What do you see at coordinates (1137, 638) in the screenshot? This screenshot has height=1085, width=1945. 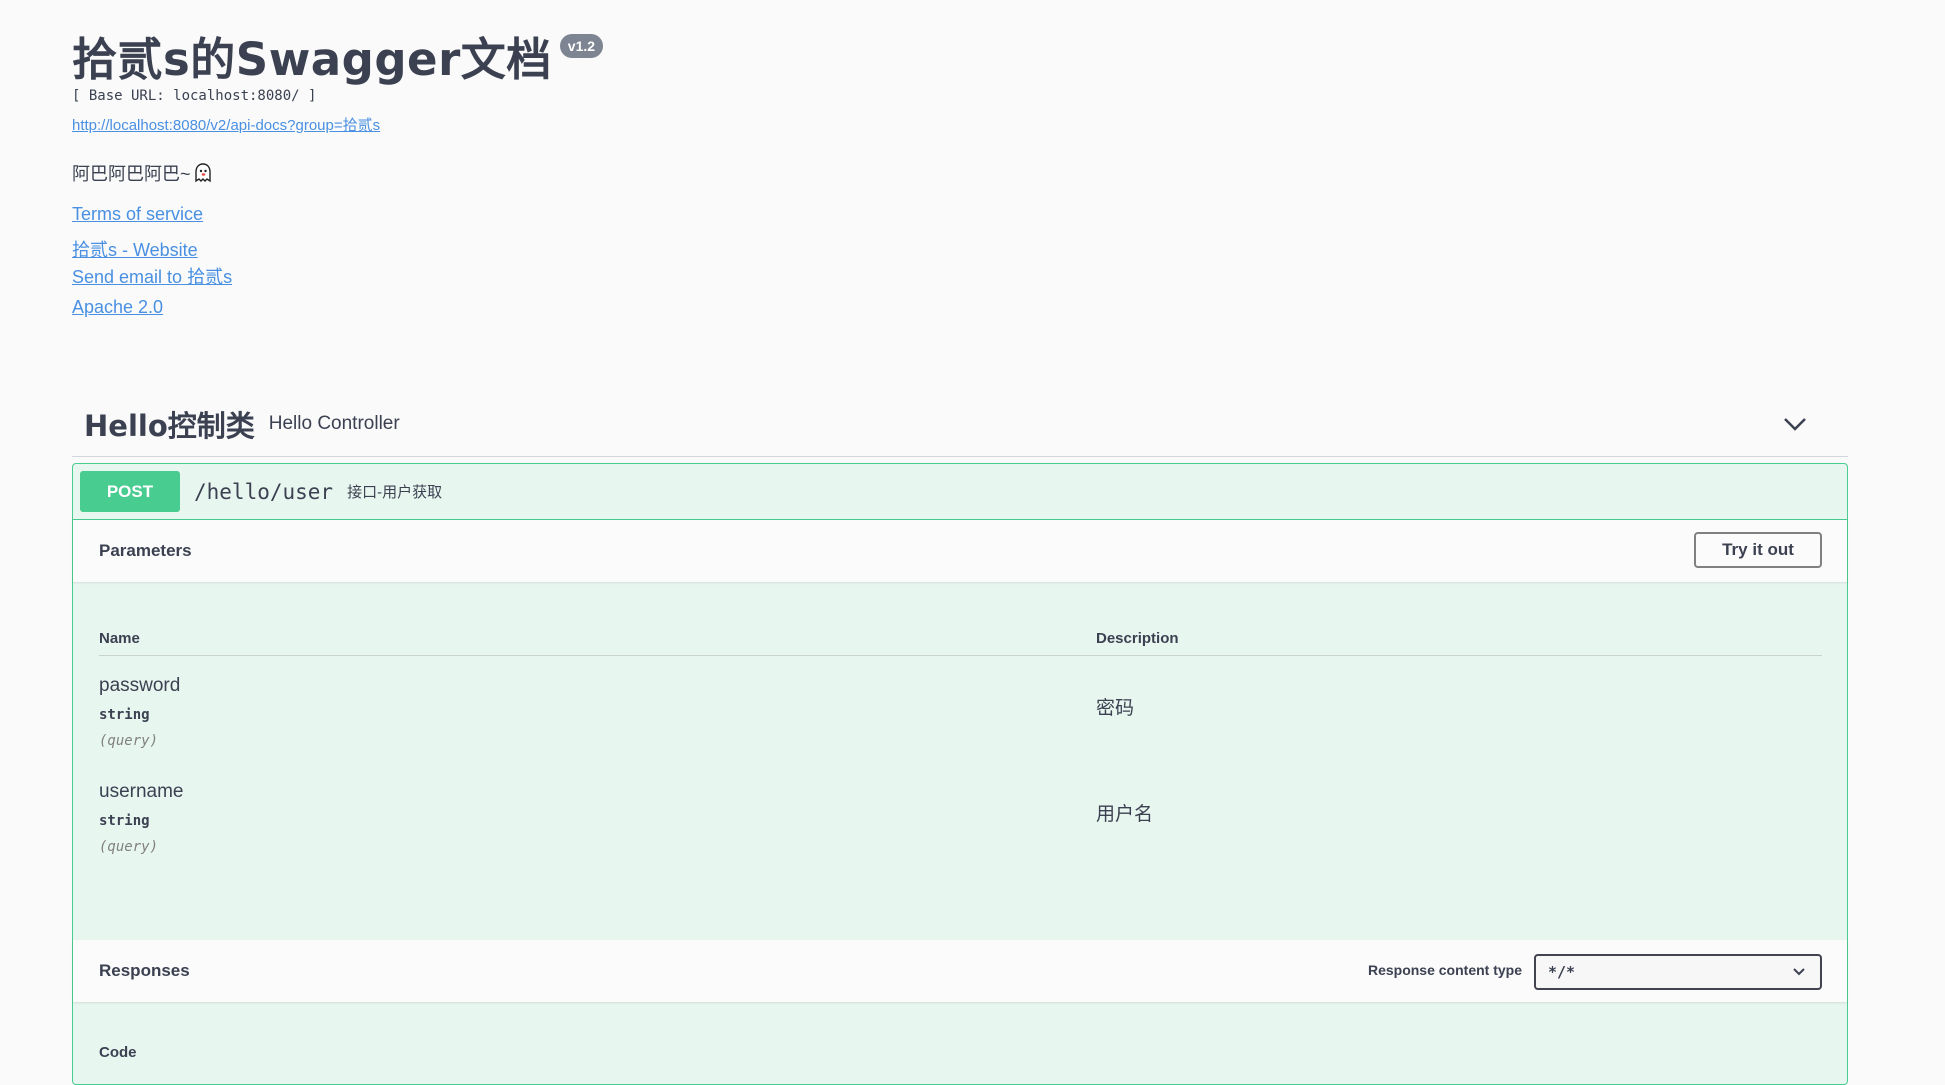 I see `column-header-description: Description` at bounding box center [1137, 638].